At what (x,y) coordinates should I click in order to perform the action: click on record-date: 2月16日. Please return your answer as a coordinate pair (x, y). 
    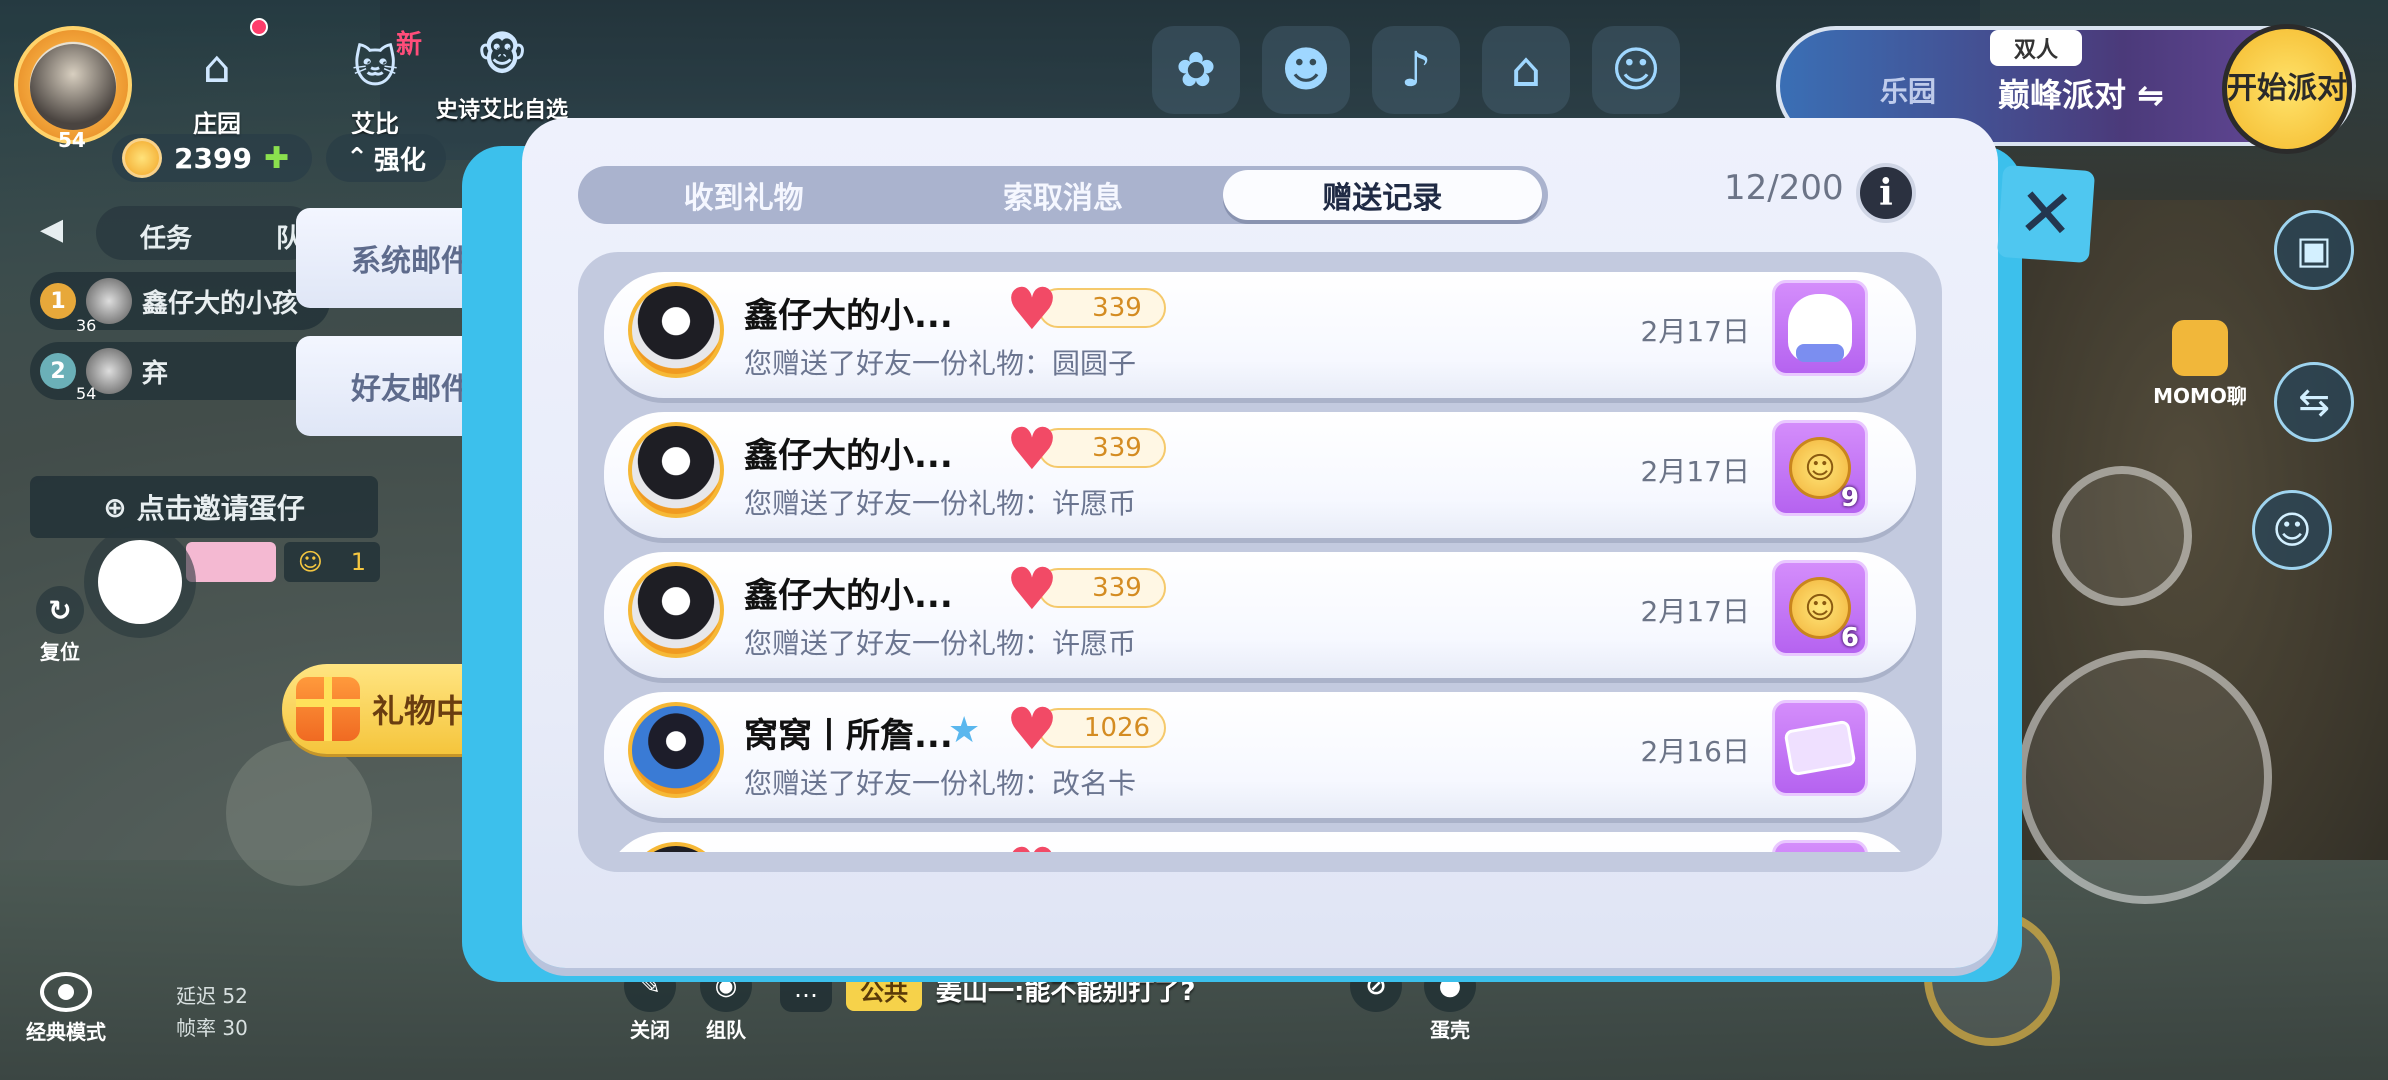
    Looking at the image, I should click on (1695, 751).